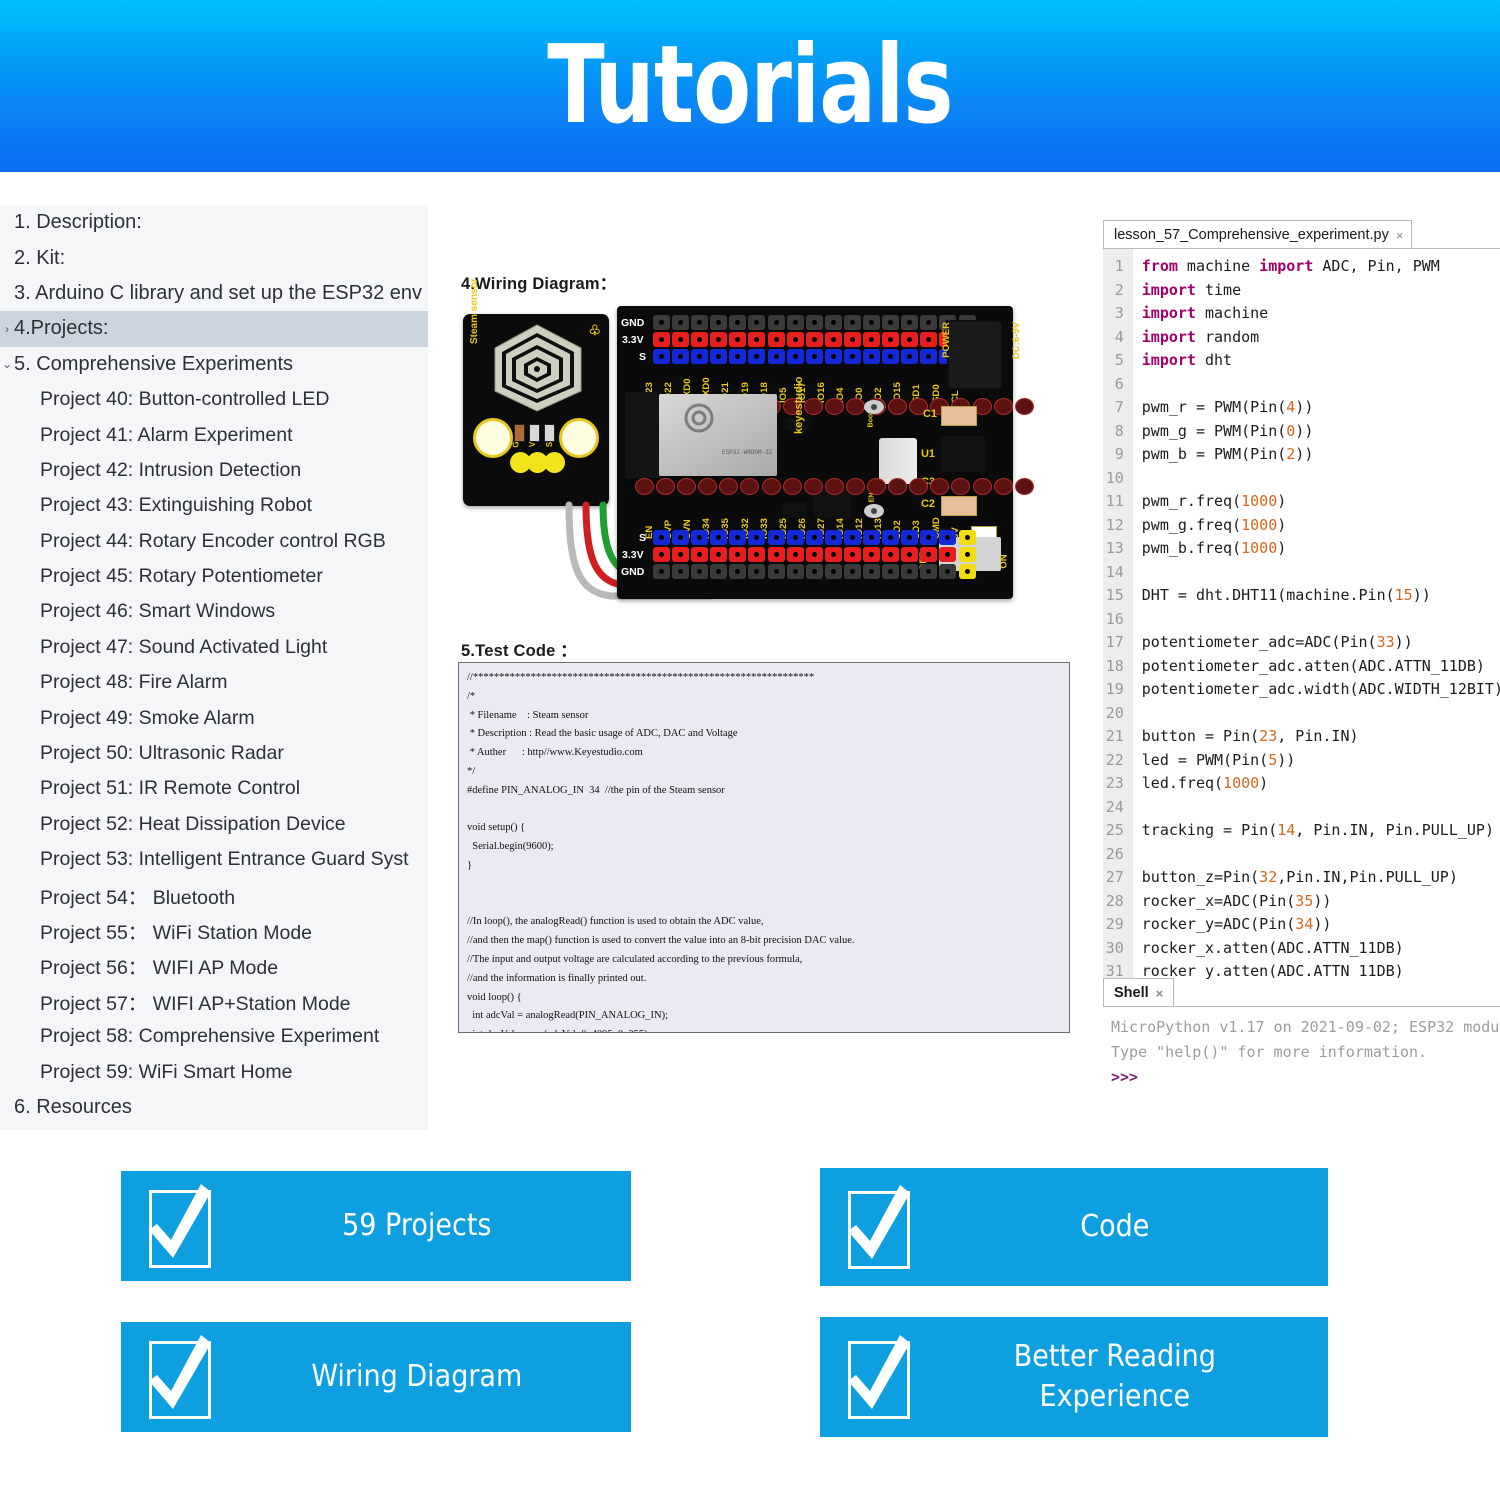  I want to click on toc-item-8: Project 43: Extinguishing Robot, so click(214, 505).